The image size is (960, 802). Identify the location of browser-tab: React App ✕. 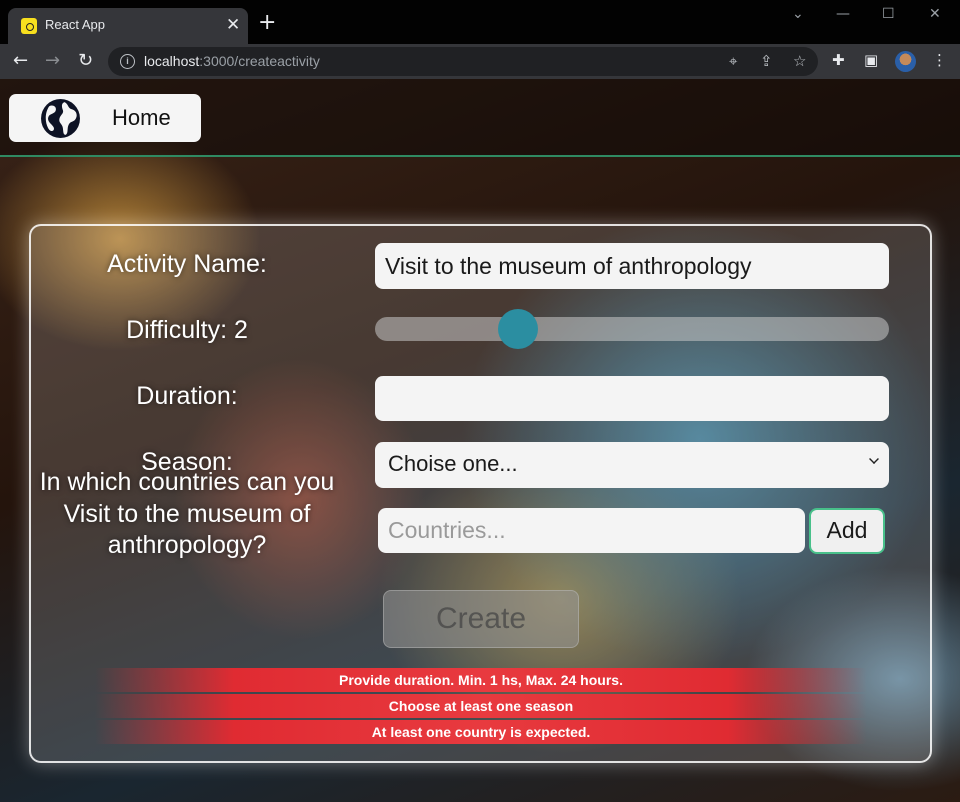
(128, 26).